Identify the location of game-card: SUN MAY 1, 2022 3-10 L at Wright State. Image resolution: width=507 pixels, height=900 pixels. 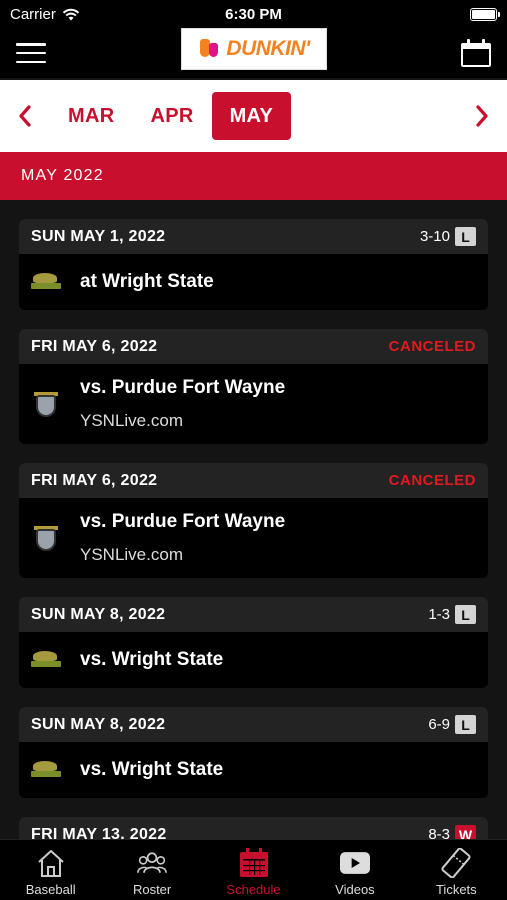
(253, 264).